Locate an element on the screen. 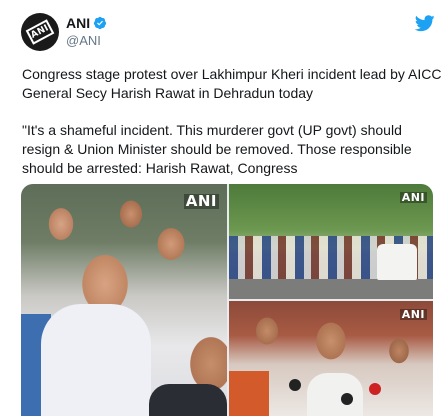  white-car is located at coordinates (397, 262).